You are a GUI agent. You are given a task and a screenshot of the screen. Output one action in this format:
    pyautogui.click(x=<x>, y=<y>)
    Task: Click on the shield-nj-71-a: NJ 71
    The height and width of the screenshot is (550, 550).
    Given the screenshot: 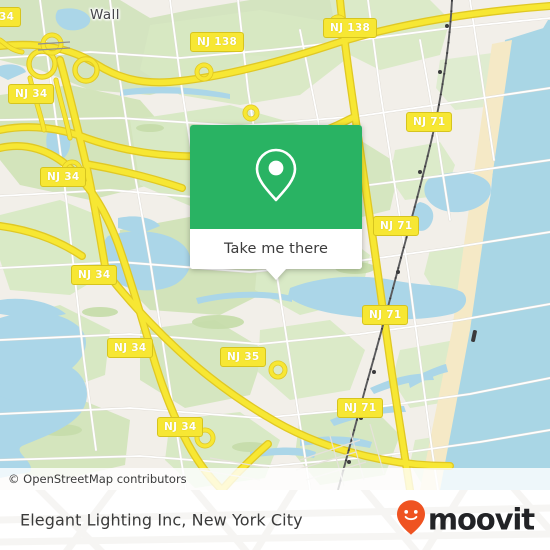 What is the action you would take?
    pyautogui.click(x=429, y=122)
    